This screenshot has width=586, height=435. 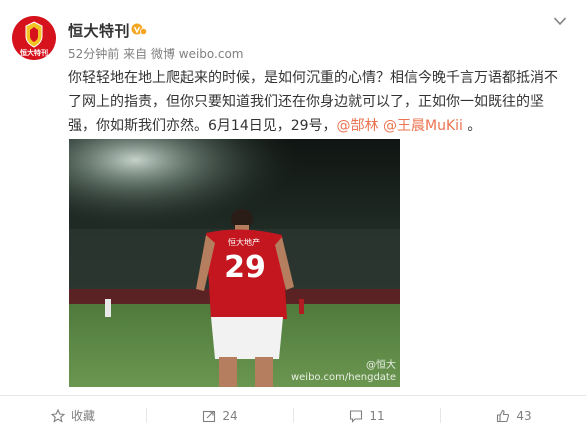 What do you see at coordinates (209, 416) in the screenshot?
I see `repost-icon` at bounding box center [209, 416].